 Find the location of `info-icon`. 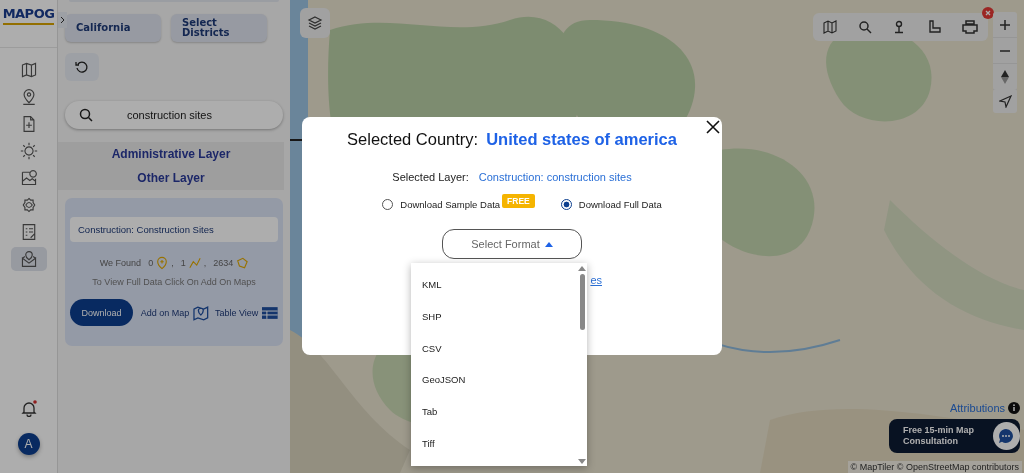

info-icon is located at coordinates (1014, 408).